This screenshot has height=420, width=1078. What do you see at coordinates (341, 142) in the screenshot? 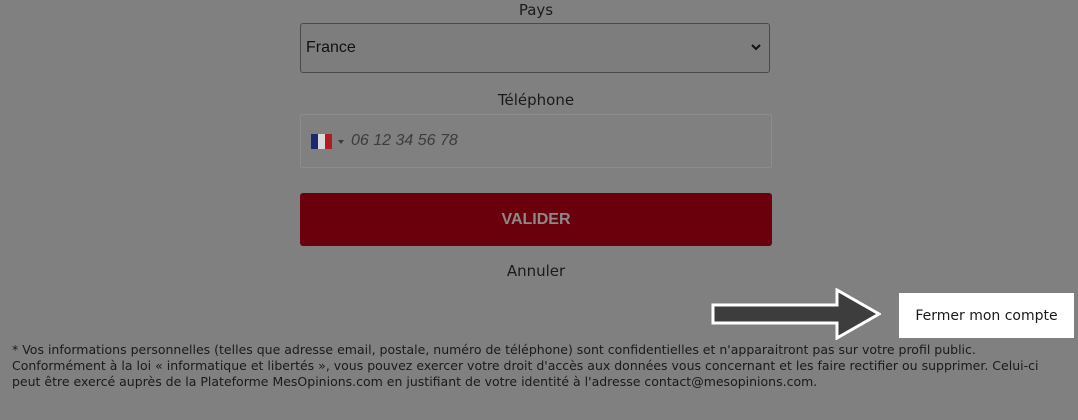
I see `caret-down-icon` at bounding box center [341, 142].